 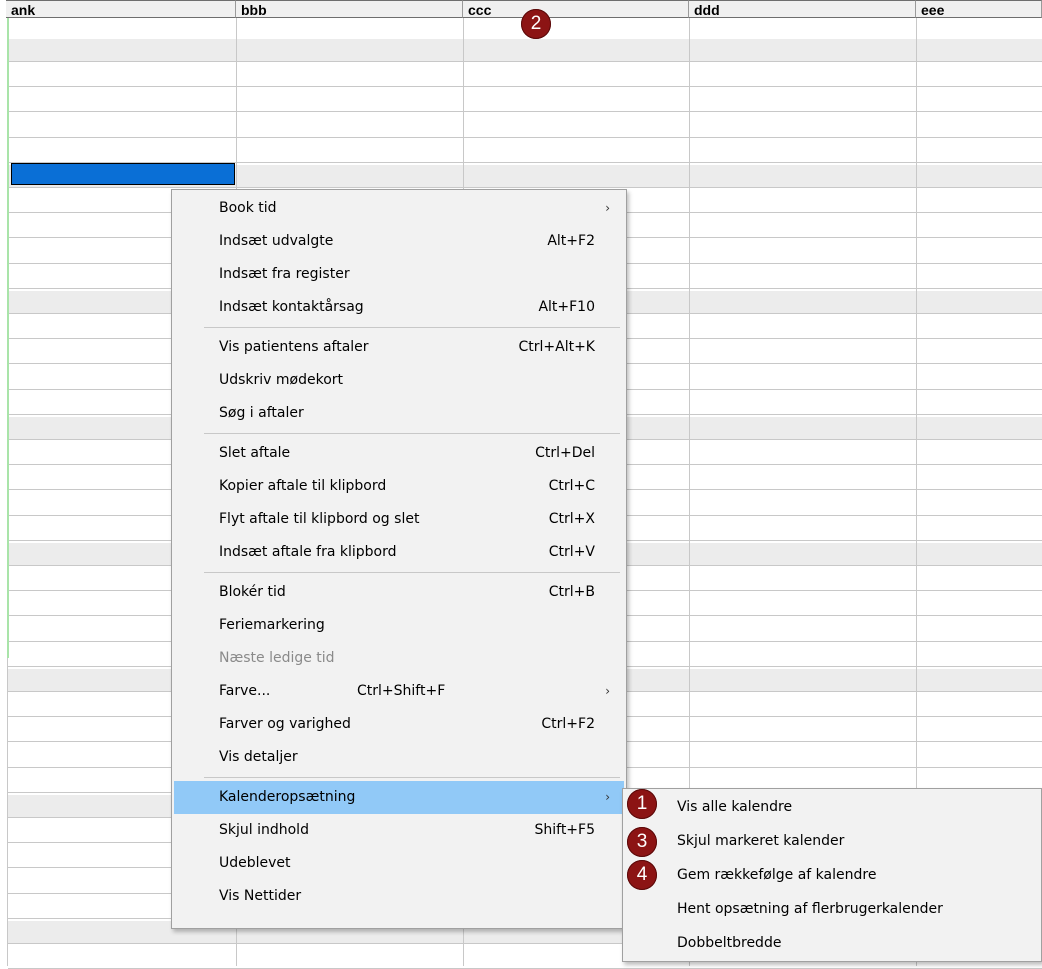 I want to click on column-header-ank: ank, so click(x=121, y=9).